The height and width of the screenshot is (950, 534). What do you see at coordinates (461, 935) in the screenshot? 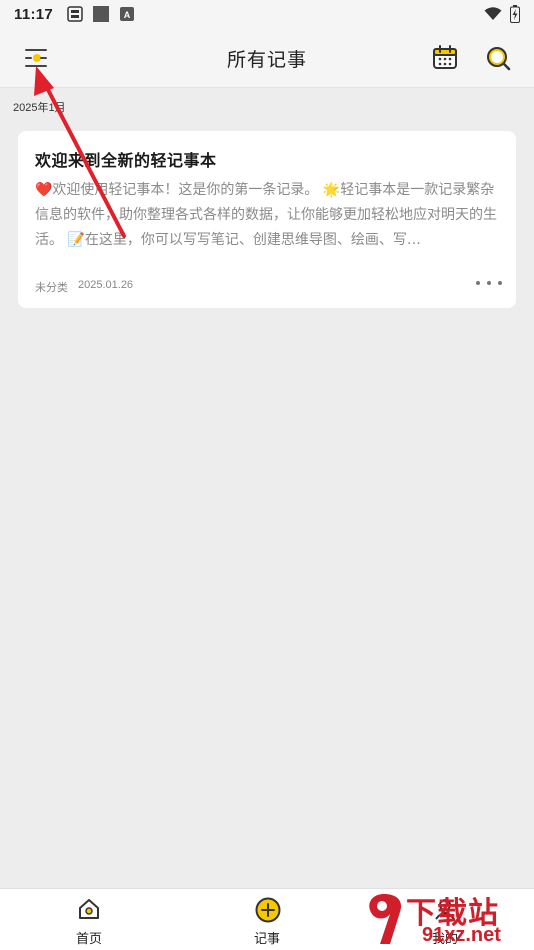
I see `watermark-domain: 91xz.net` at bounding box center [461, 935].